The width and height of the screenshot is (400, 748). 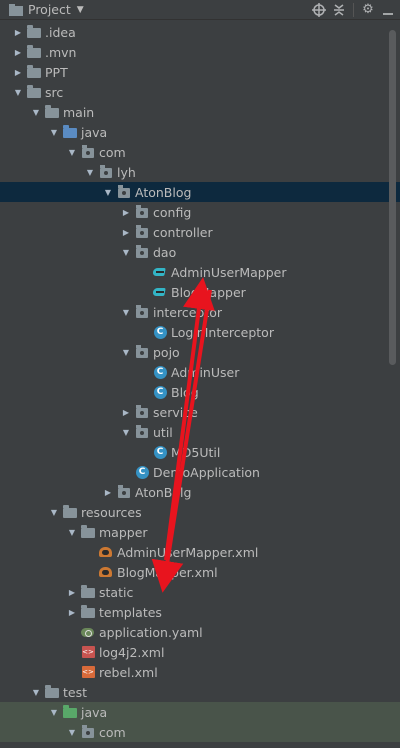 I want to click on tree-node-label: .idea, so click(x=60, y=32).